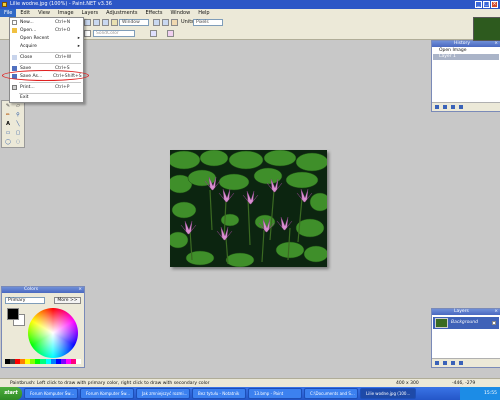 The image size is (500, 400). Describe the element at coordinates (170, 33) in the screenshot. I see `blend-mode-icon` at that location.